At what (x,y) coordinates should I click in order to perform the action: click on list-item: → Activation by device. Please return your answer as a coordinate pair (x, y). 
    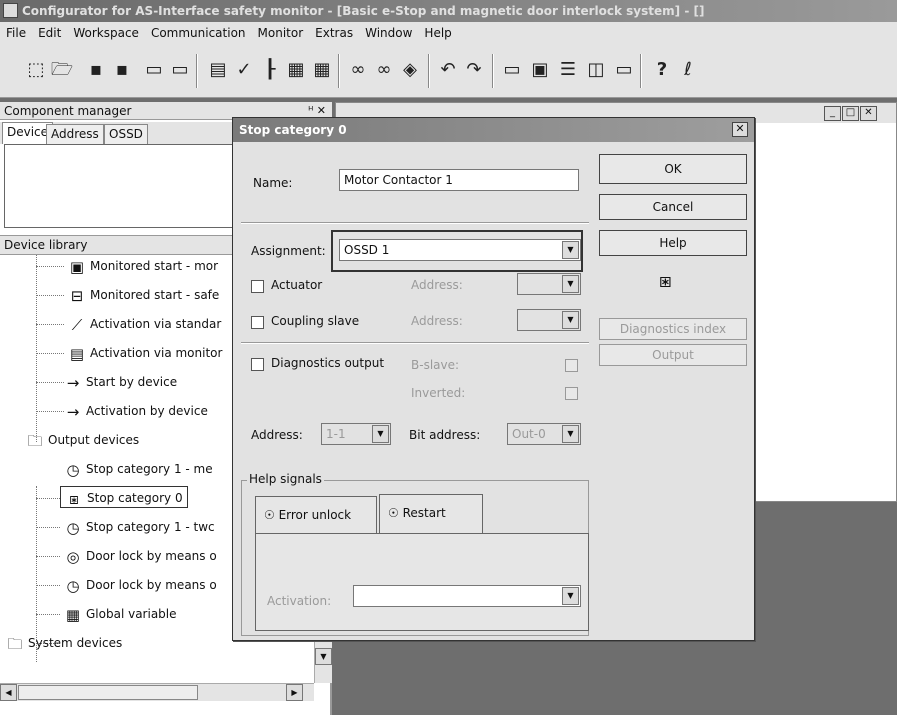
    Looking at the image, I should click on (134, 411).